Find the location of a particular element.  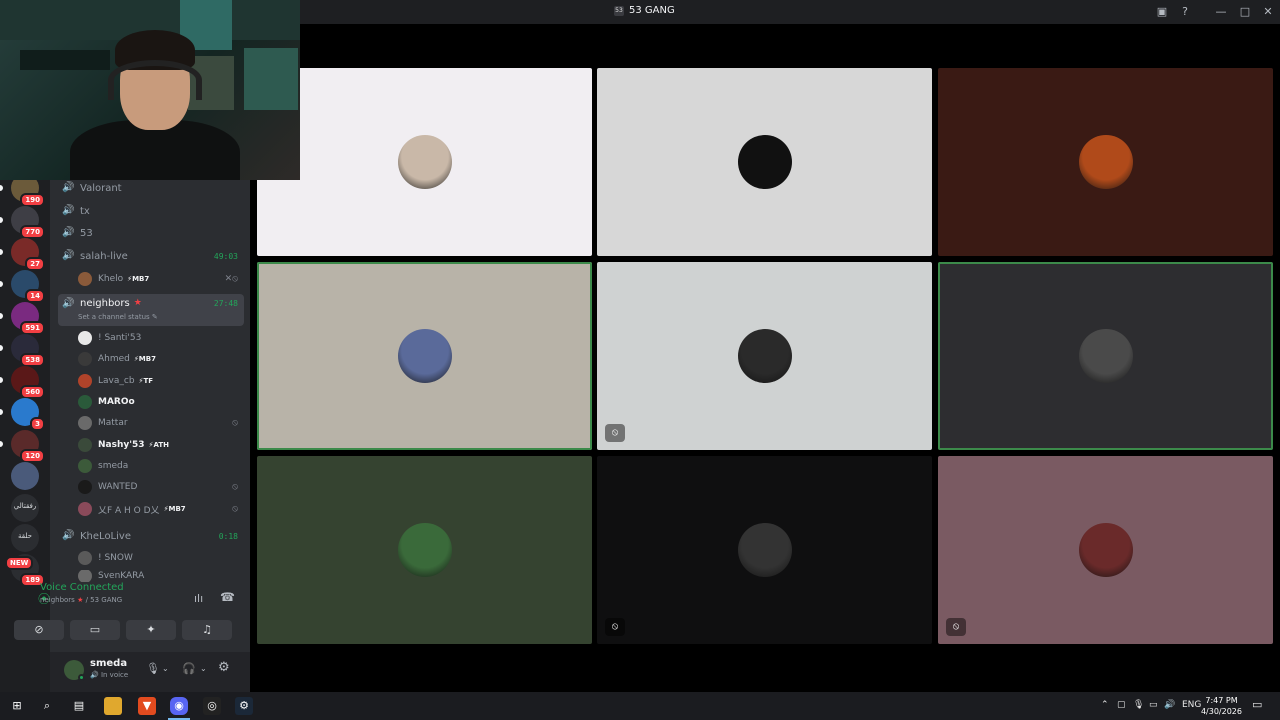

channel-timer: 27:48 is located at coordinates (225, 303).